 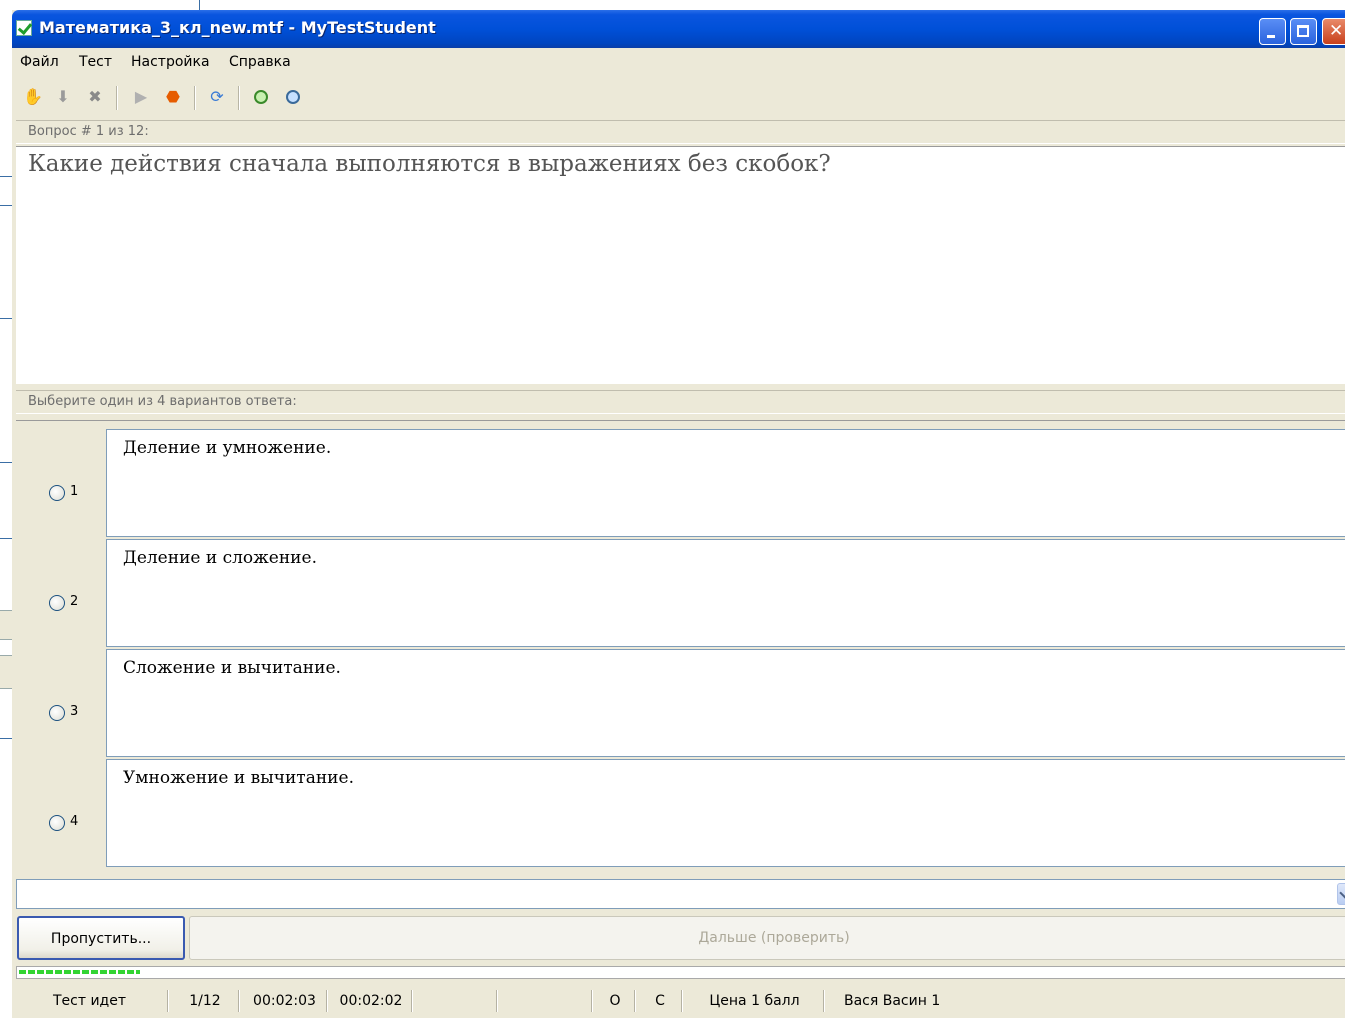 I want to click on answer-option: 4 Умножение и вычитание., so click(x=680, y=814).